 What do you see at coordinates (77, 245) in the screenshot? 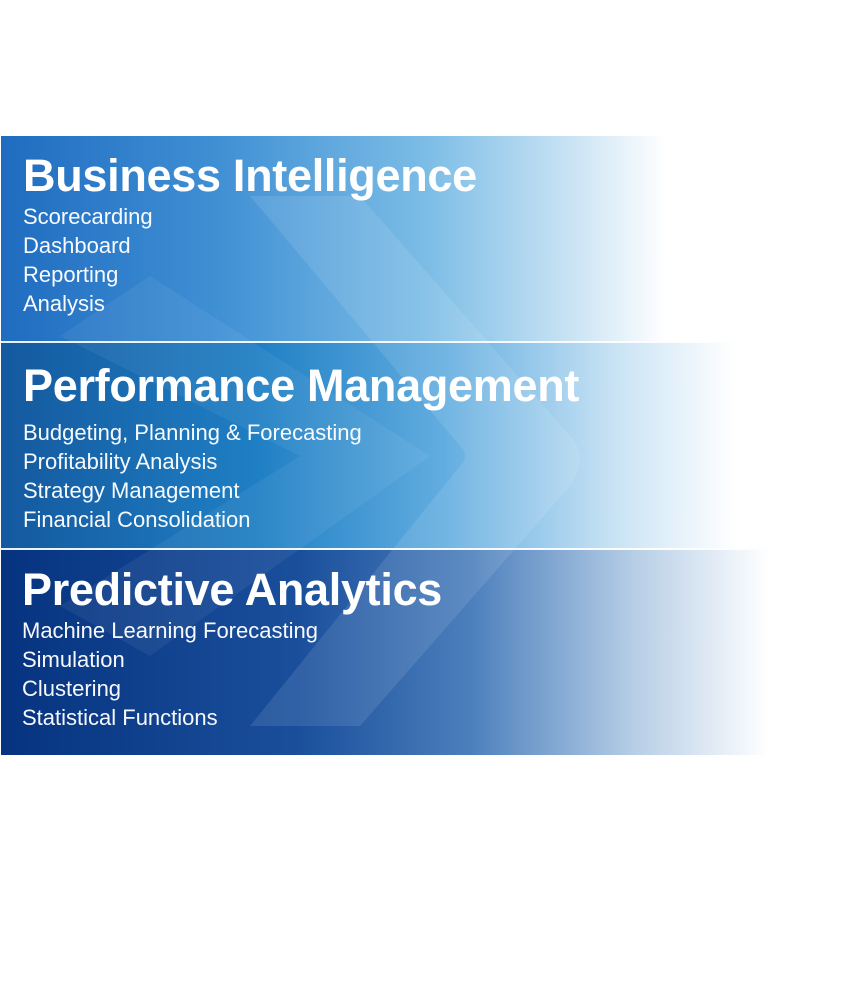
I see `list-item: Dashboard` at bounding box center [77, 245].